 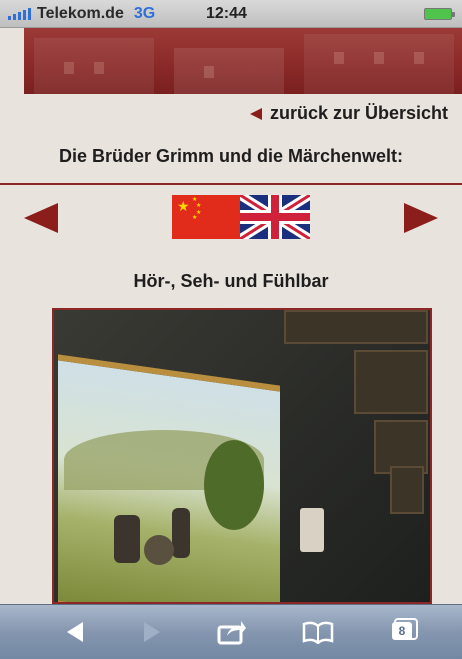 I want to click on next-page-arrow-icon, so click(x=421, y=218).